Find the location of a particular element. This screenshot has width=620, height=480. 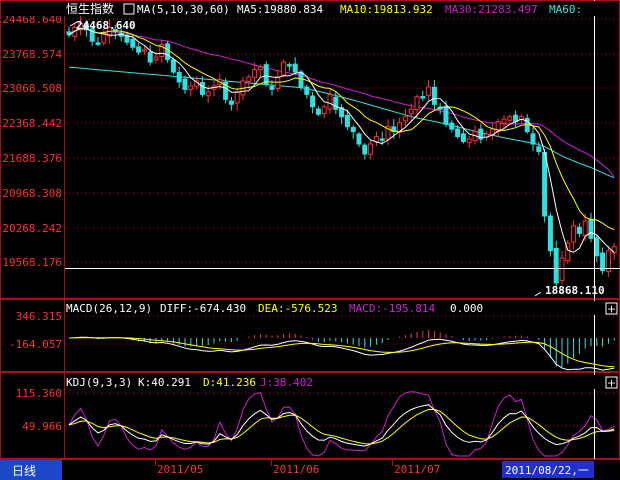

kdj-d: D:41.236 is located at coordinates (229, 382).